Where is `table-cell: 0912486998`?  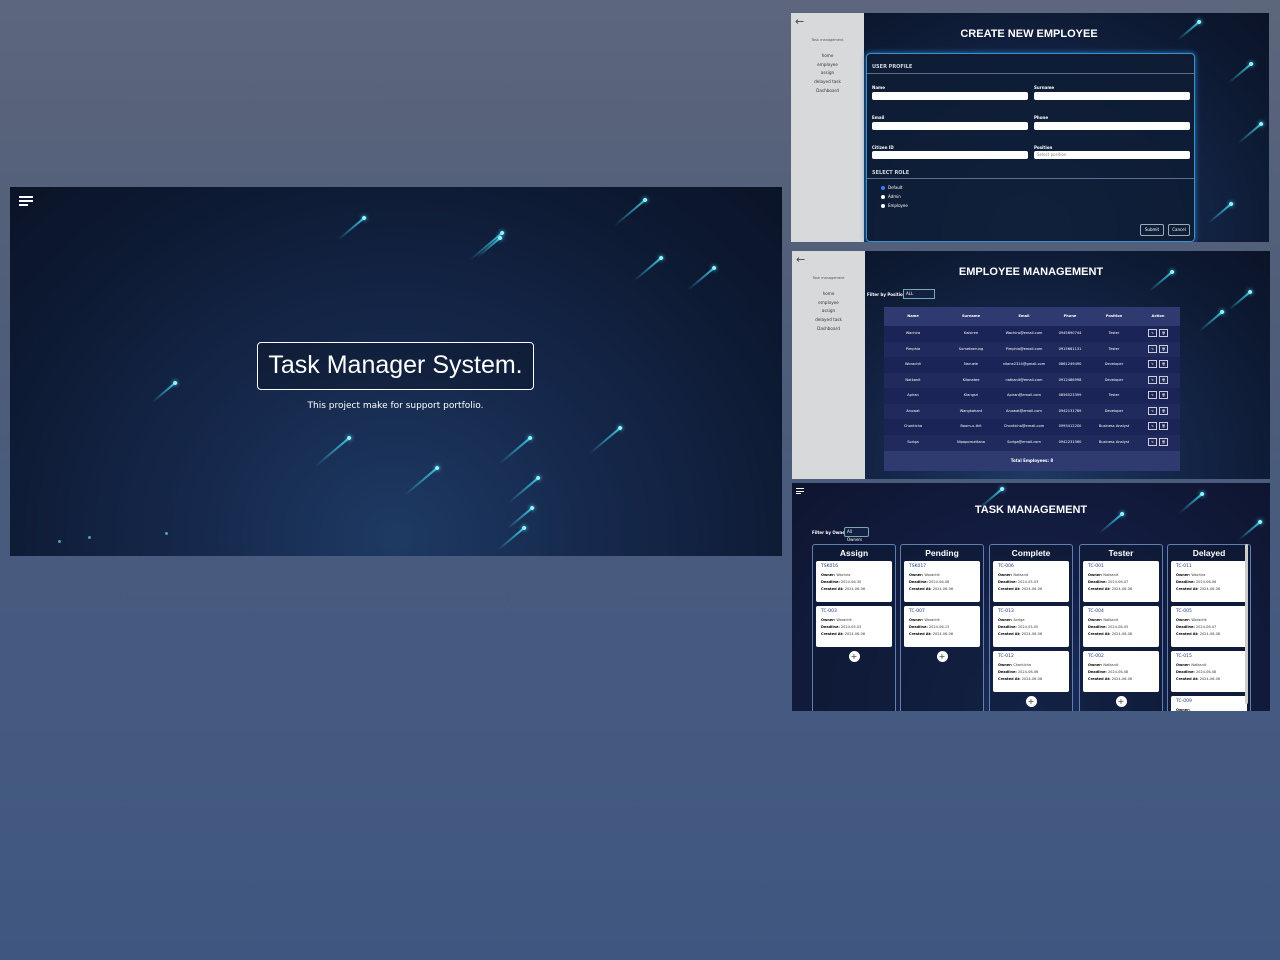
table-cell: 0912486998 is located at coordinates (1070, 379).